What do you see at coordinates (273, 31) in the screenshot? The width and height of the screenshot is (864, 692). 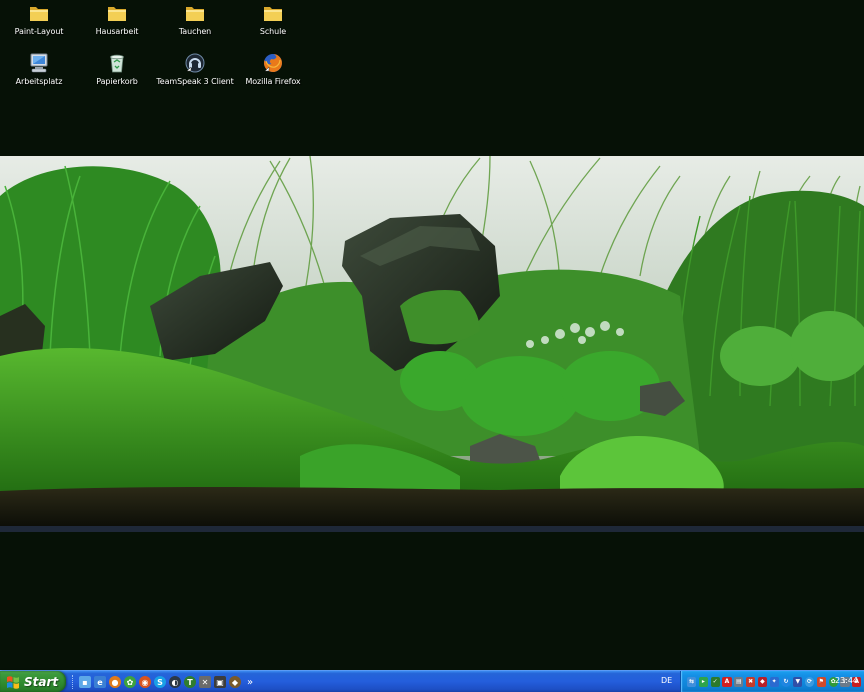 I see `desktop-icon-label: Schule` at bounding box center [273, 31].